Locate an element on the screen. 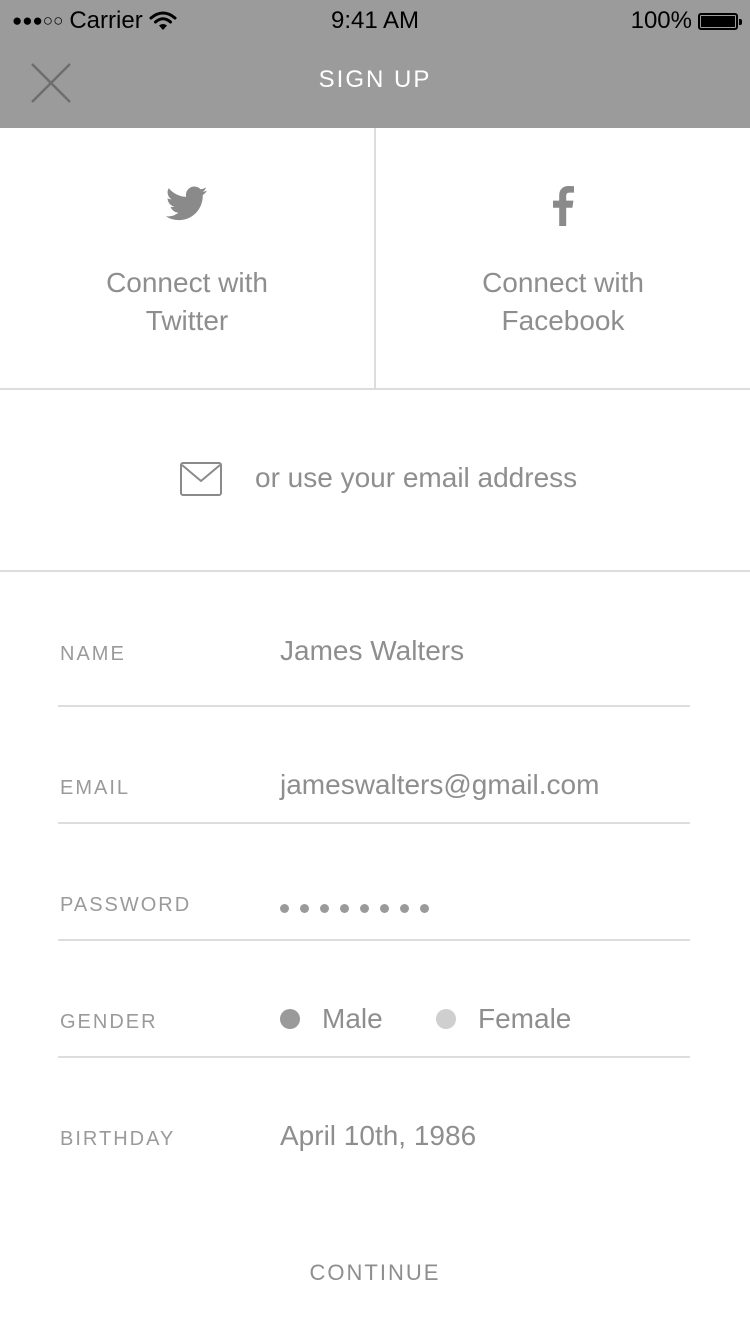 This screenshot has width=750, height=1335. twitter-label-line1: Connect with is located at coordinates (187, 282).